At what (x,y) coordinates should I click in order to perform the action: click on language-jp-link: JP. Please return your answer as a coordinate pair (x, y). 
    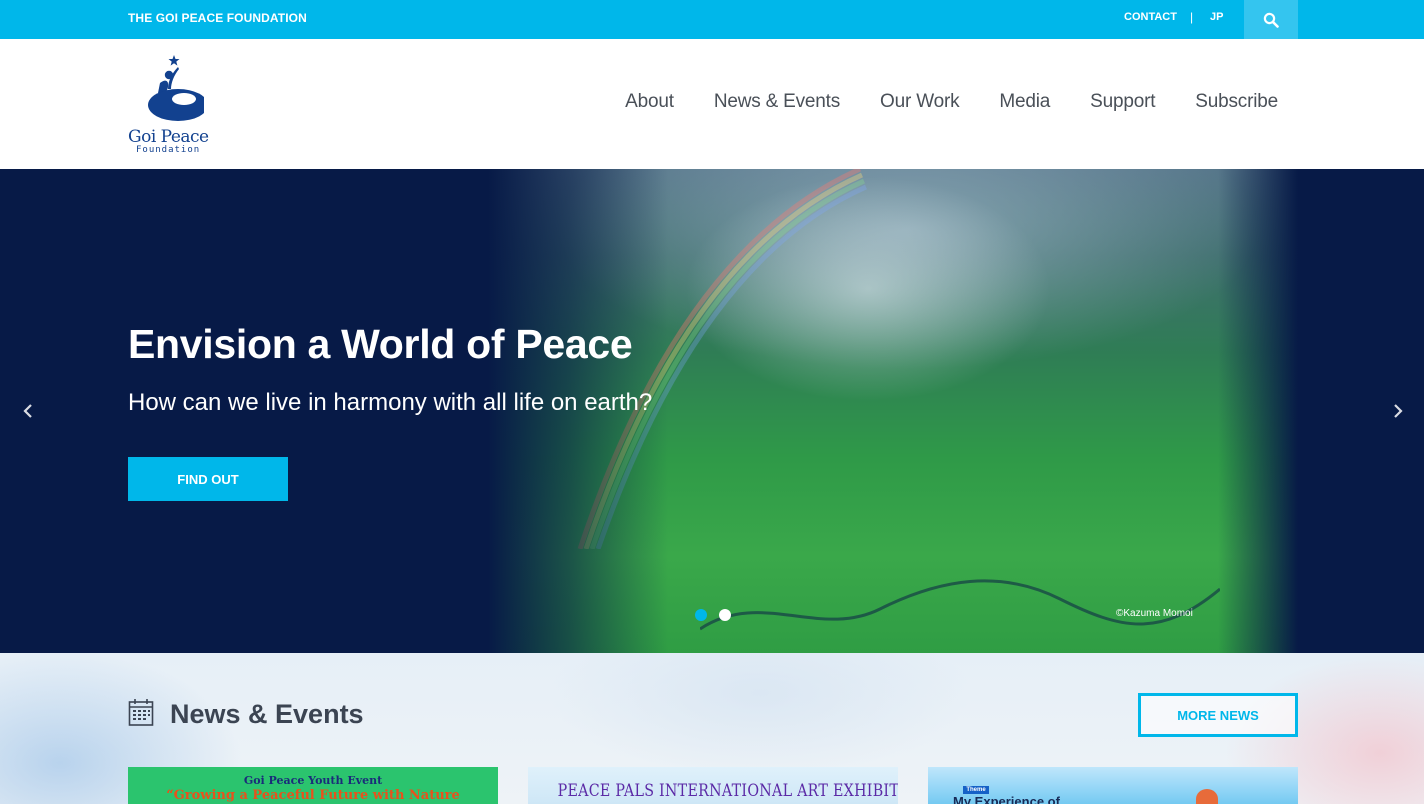
    Looking at the image, I should click on (1216, 17).